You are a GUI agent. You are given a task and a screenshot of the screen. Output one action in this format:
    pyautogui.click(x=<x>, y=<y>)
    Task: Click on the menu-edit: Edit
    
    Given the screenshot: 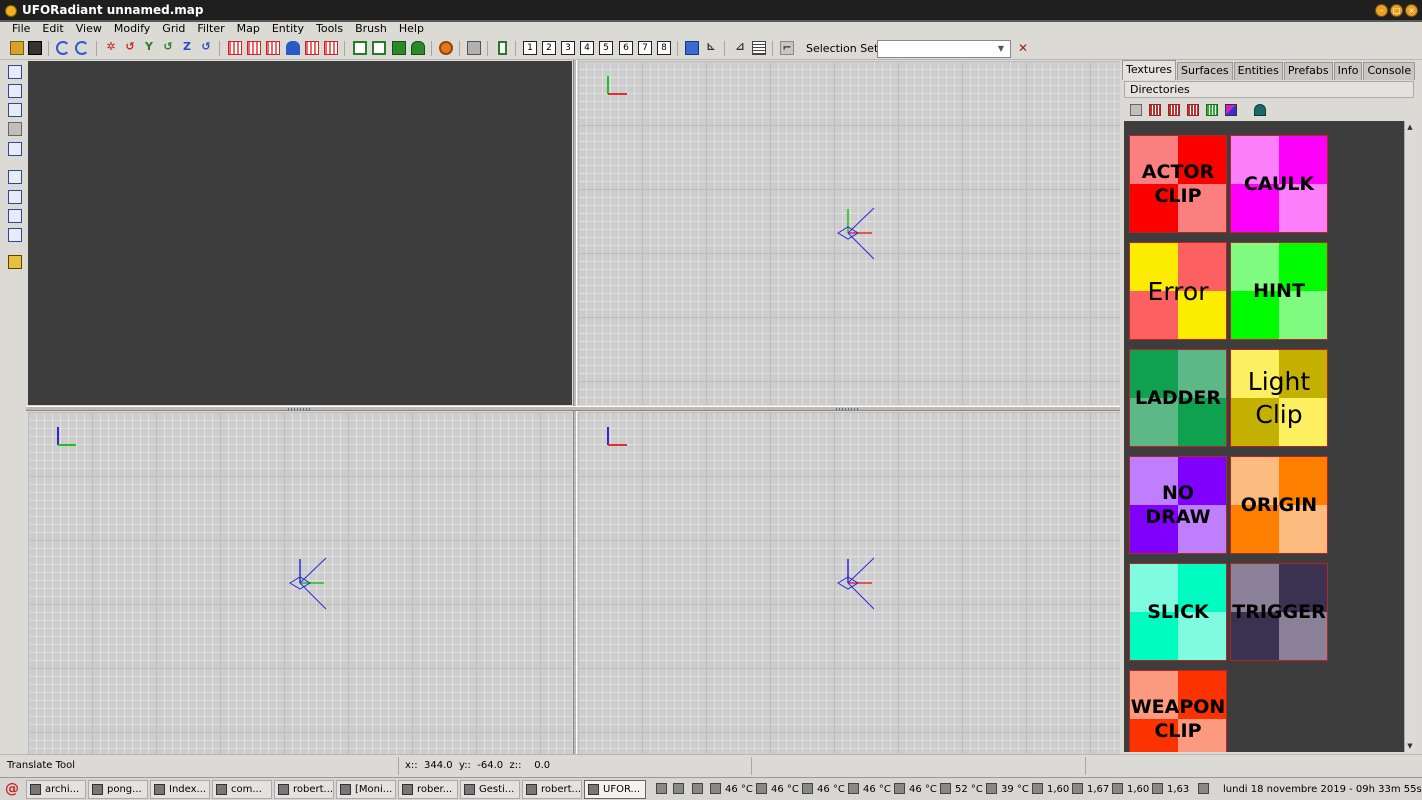 What is the action you would take?
    pyautogui.click(x=52, y=30)
    